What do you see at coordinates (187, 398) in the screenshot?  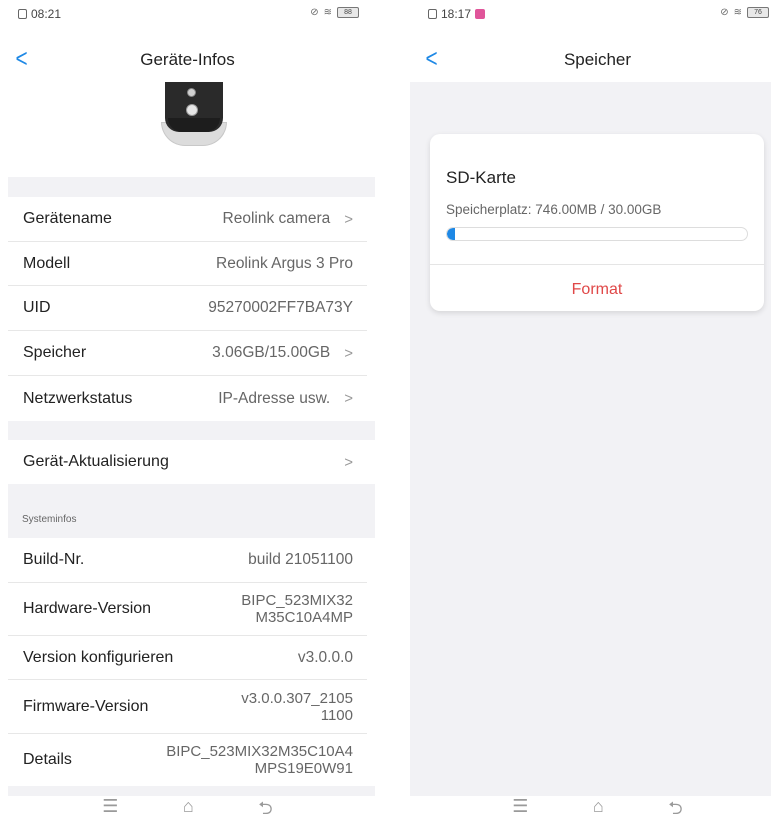 I see `row-network-status: Netzwerkstatus IP-Adresse usw. >` at bounding box center [187, 398].